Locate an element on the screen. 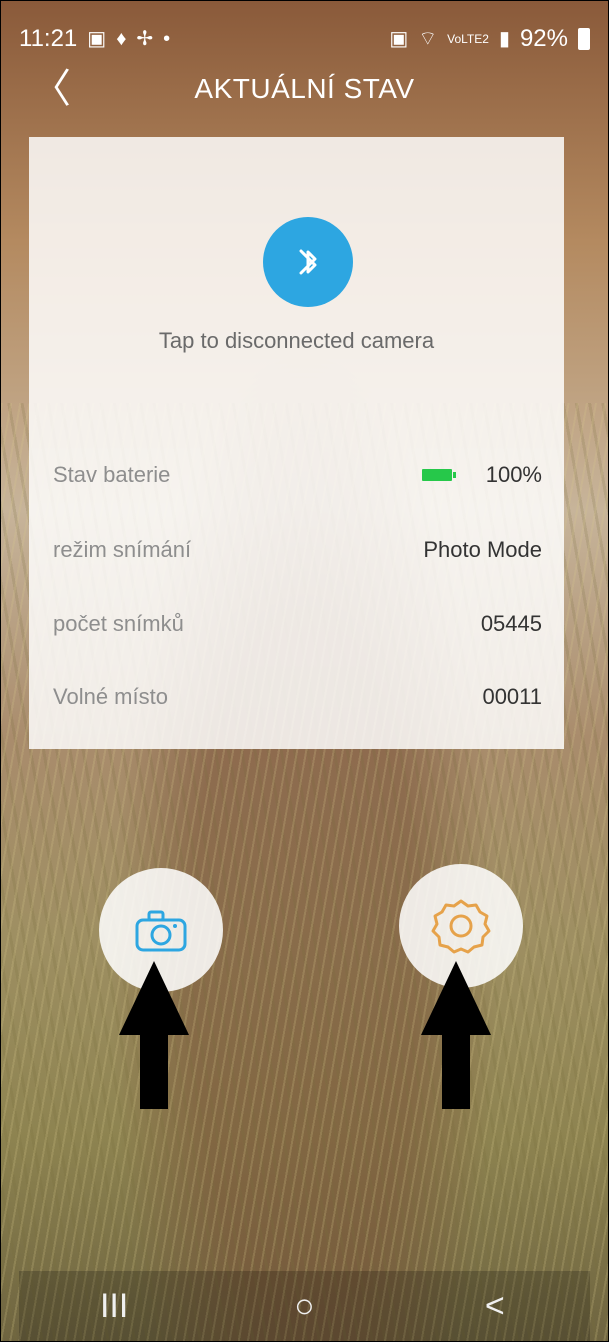  settings-arrow-icon is located at coordinates (456, 1035).